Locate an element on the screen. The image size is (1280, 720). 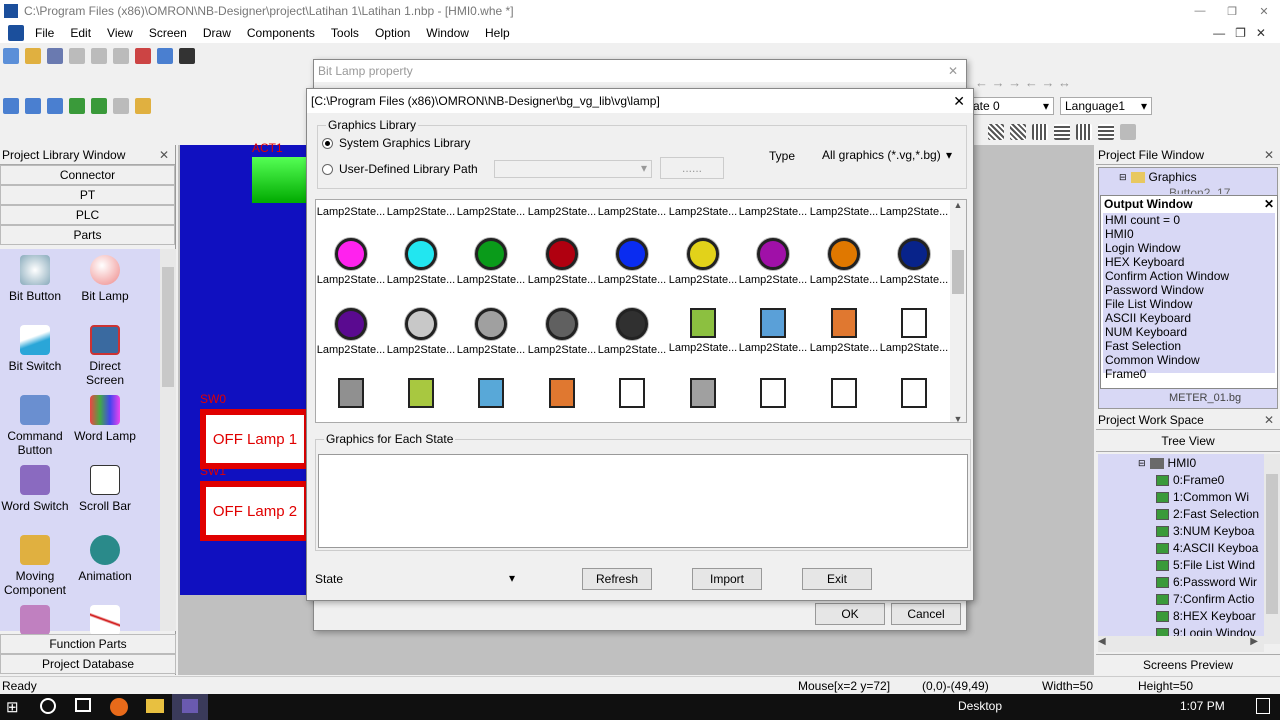
arrow-icons: ← → → ← → ↔ is located at coordinates (1023, 82).